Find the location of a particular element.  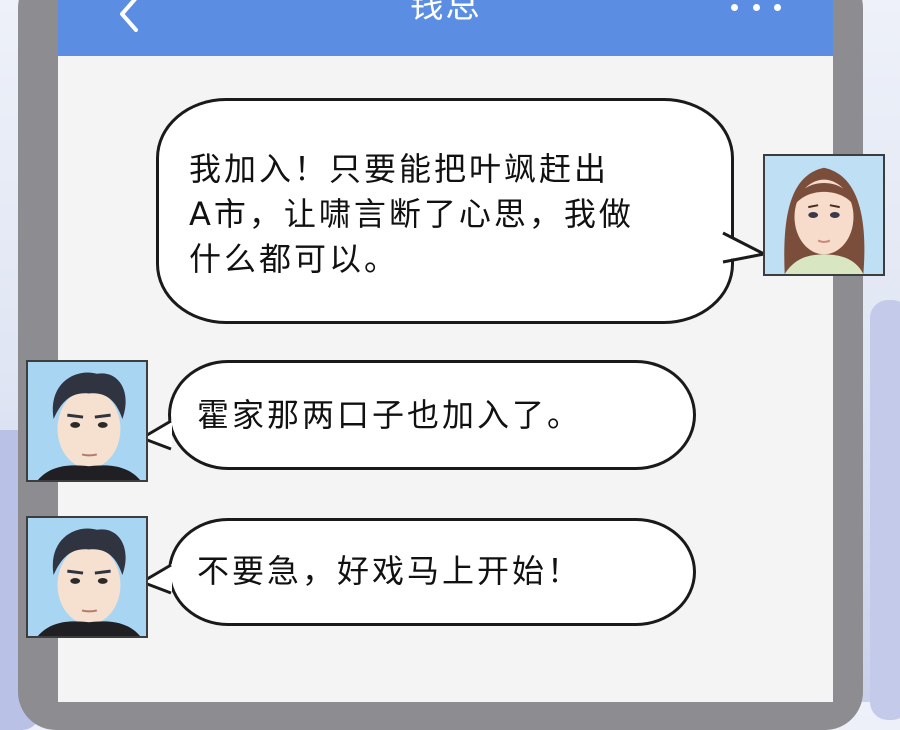

message-bubble: 霍家那两口子也加入了。 is located at coordinates (432, 415).